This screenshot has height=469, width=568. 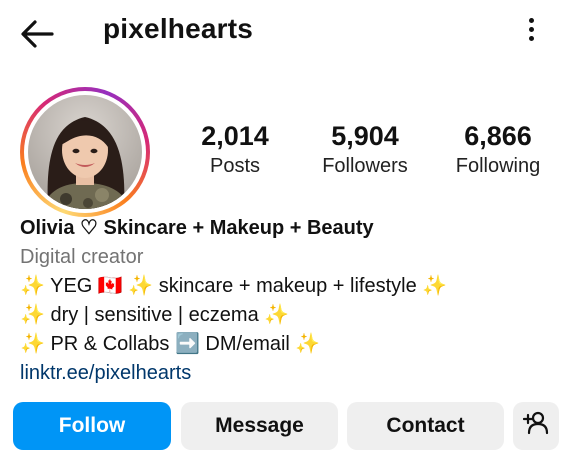 What do you see at coordinates (284, 32) in the screenshot?
I see `top-bar: pixelhearts` at bounding box center [284, 32].